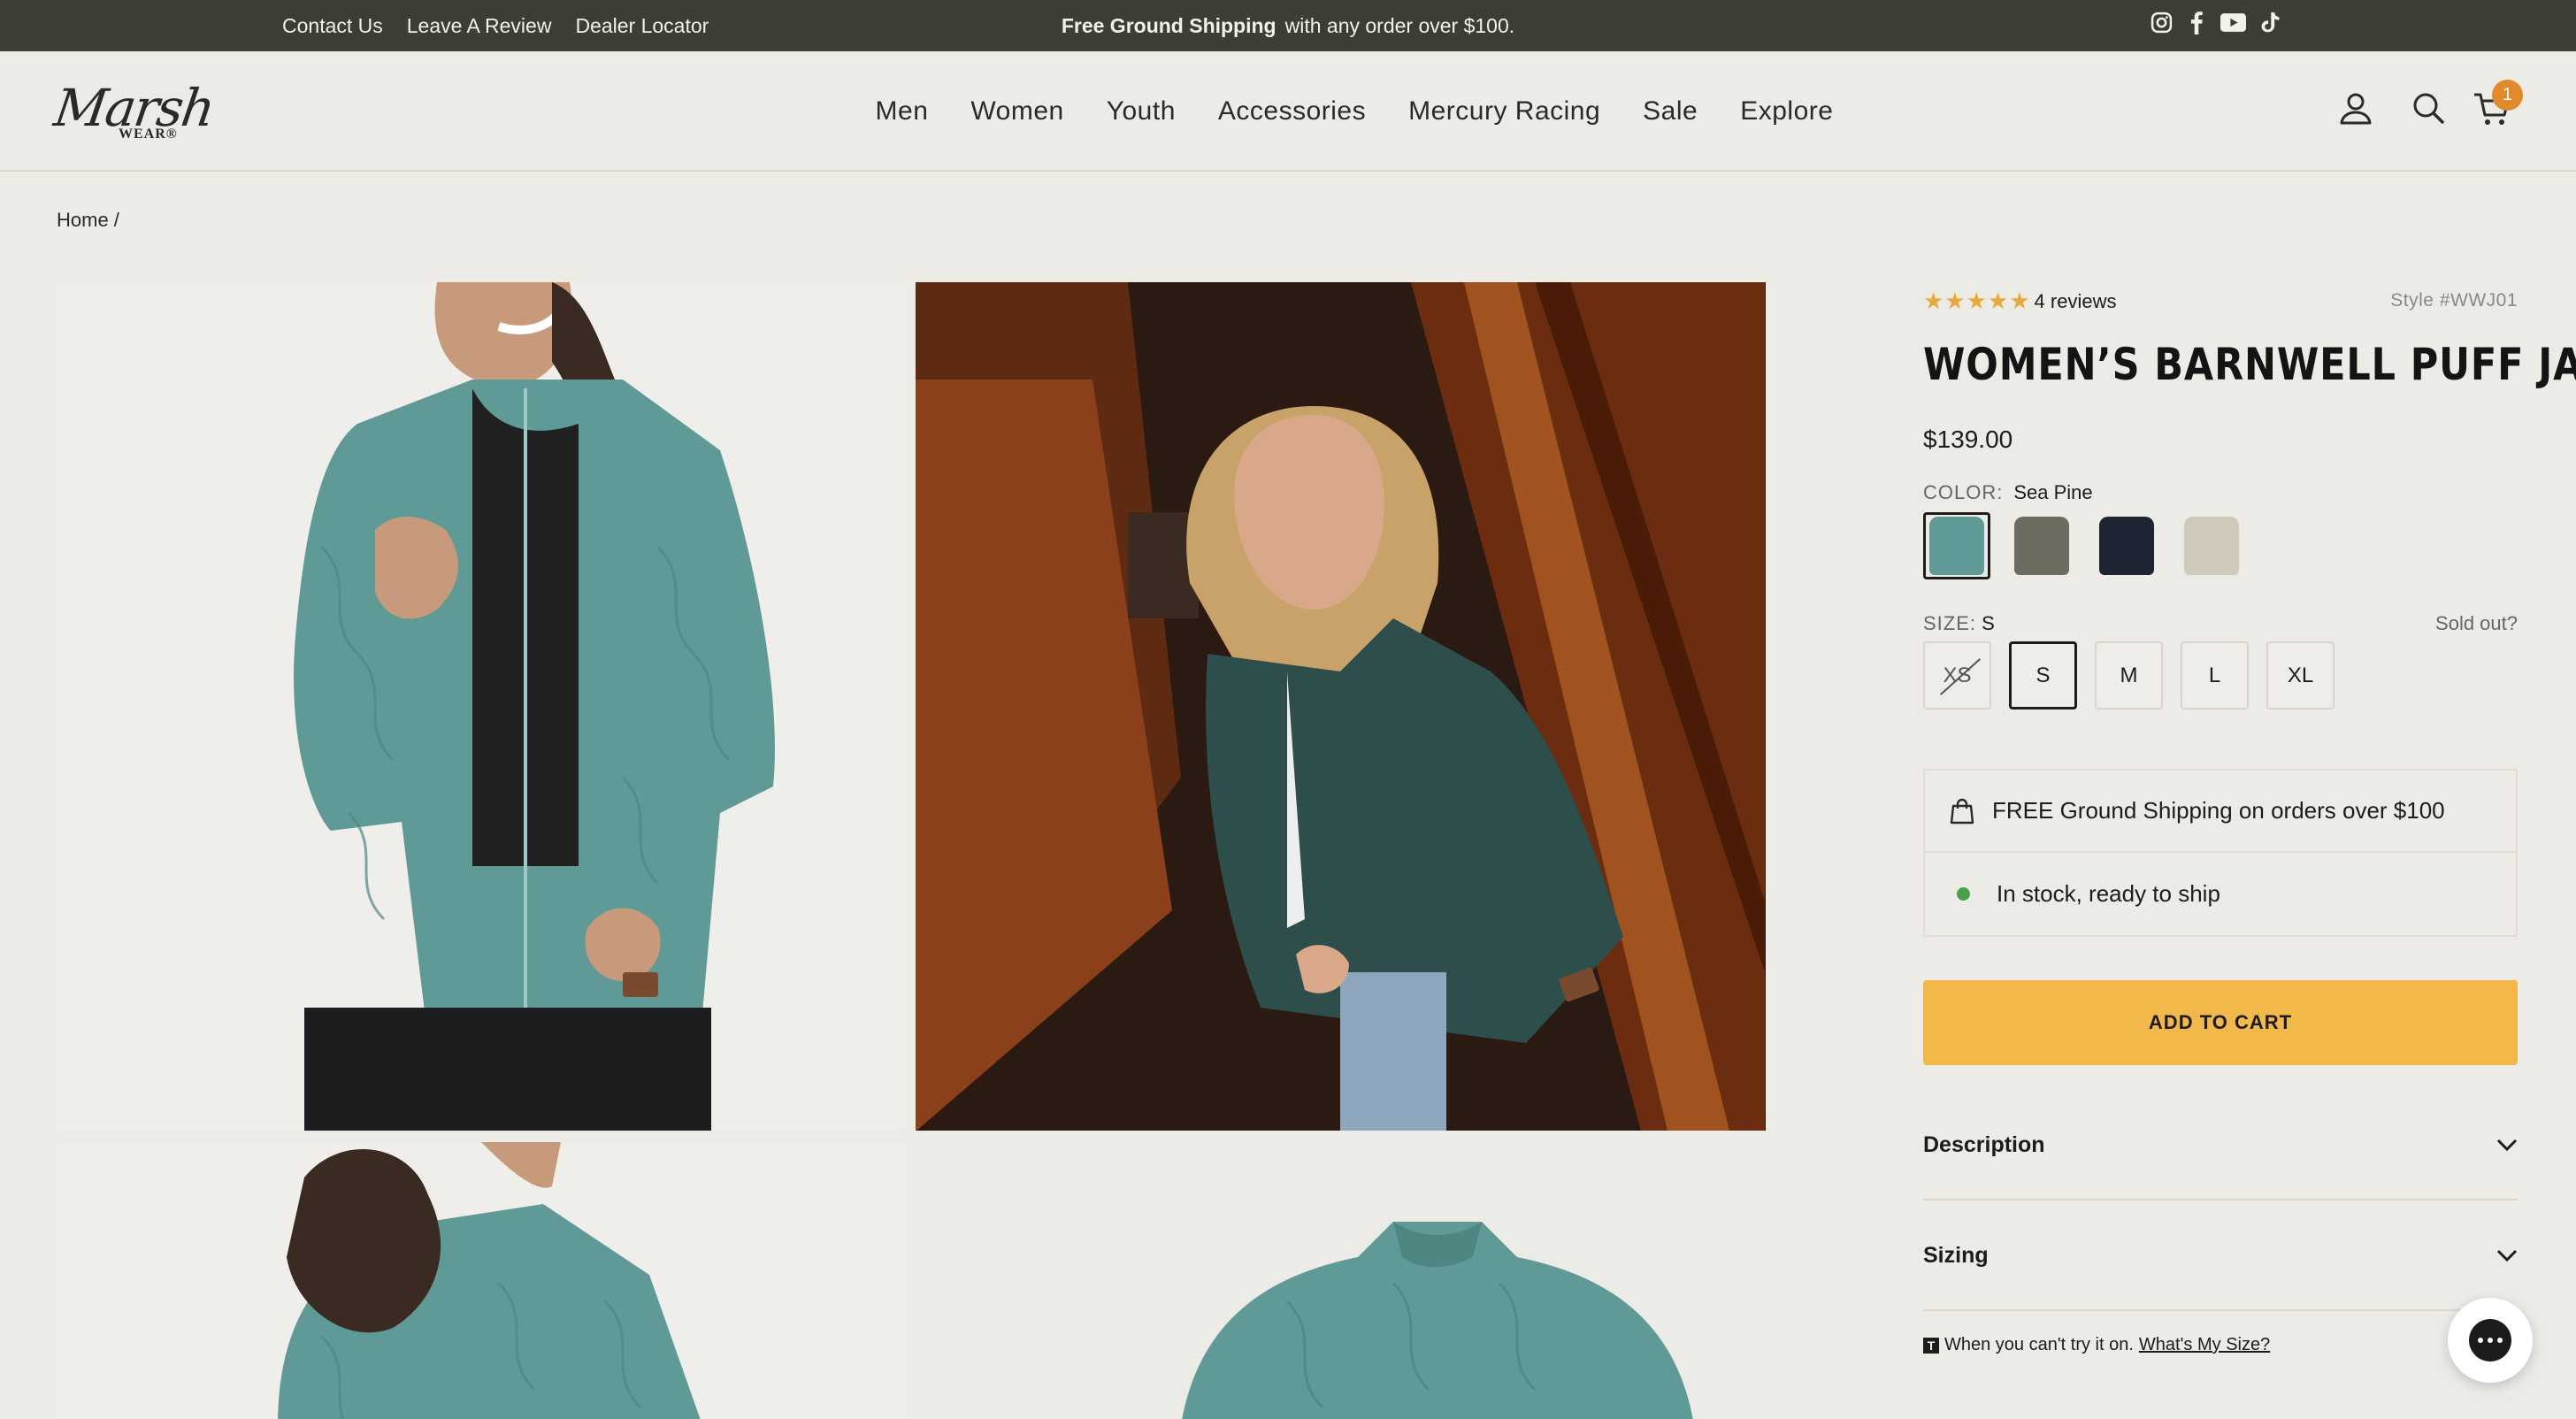 The image size is (2576, 1419). Describe the element at coordinates (2126, 546) in the screenshot. I see `swatch-navy` at that location.